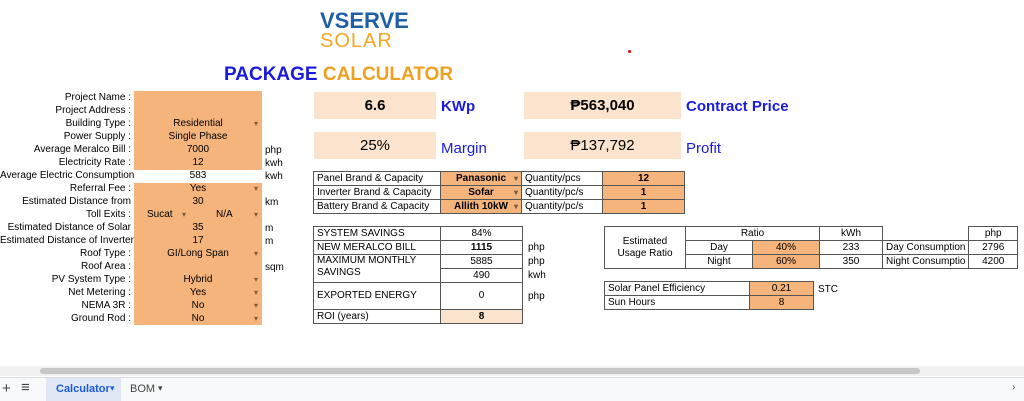 The image size is (1024, 401). I want to click on battery-brand-select: Allith 10kW ▾, so click(481, 206).